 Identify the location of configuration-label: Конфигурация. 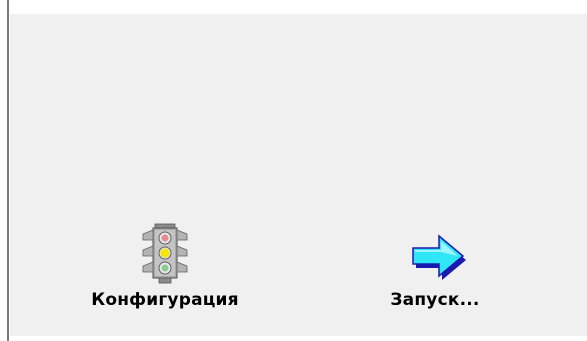
(165, 300).